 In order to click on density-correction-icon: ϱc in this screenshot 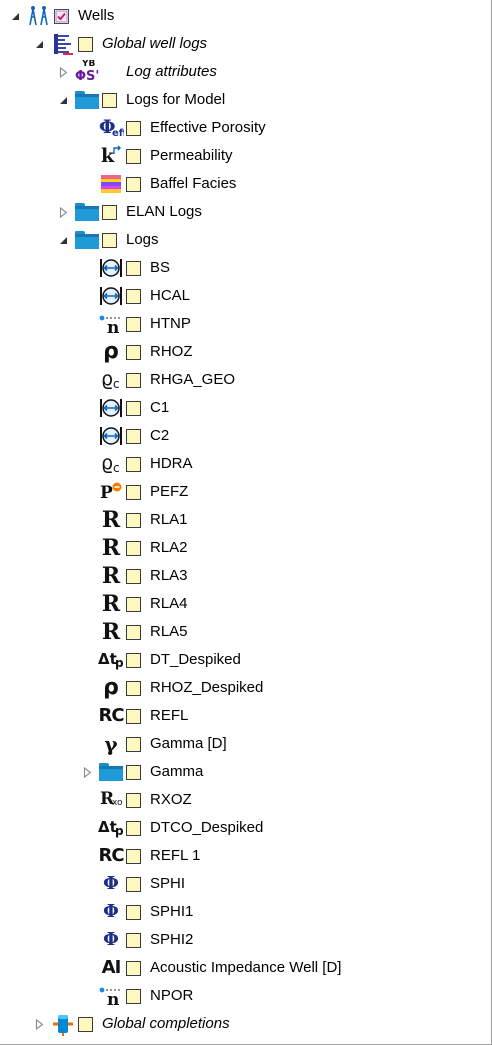, I will do `click(110, 463)`.